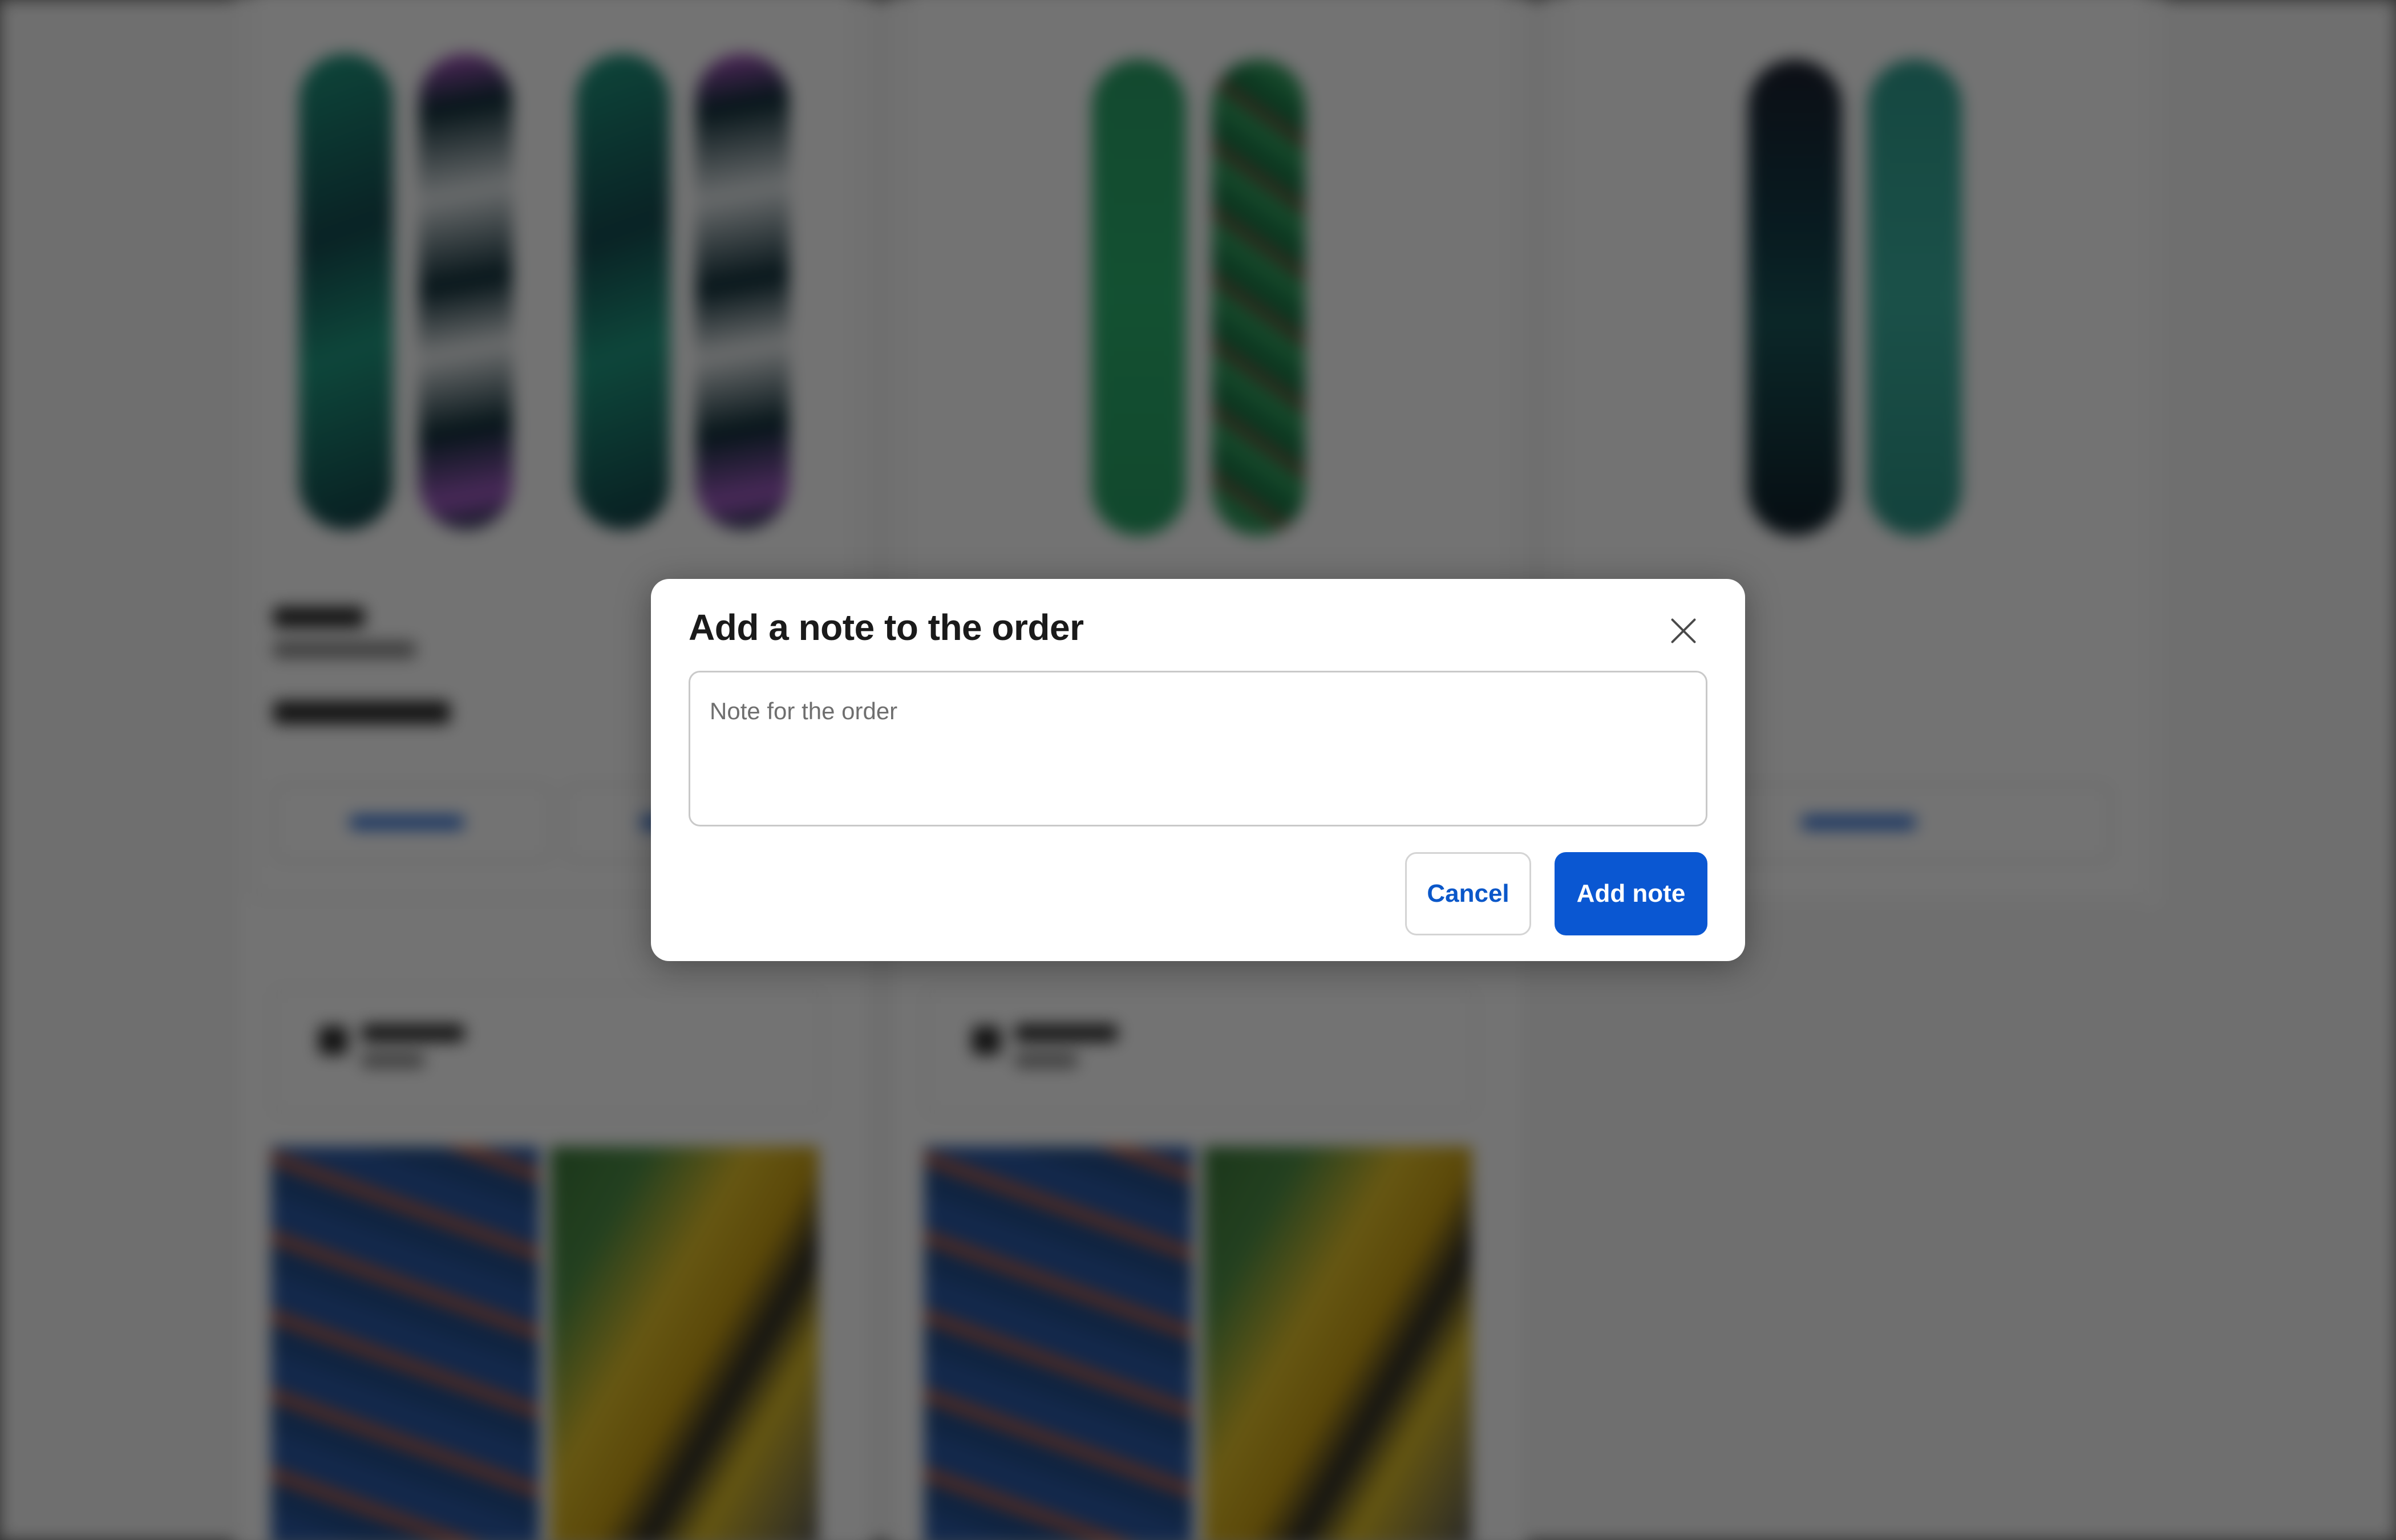  What do you see at coordinates (886, 628) in the screenshot?
I see `dialog-title: Add a note to the order` at bounding box center [886, 628].